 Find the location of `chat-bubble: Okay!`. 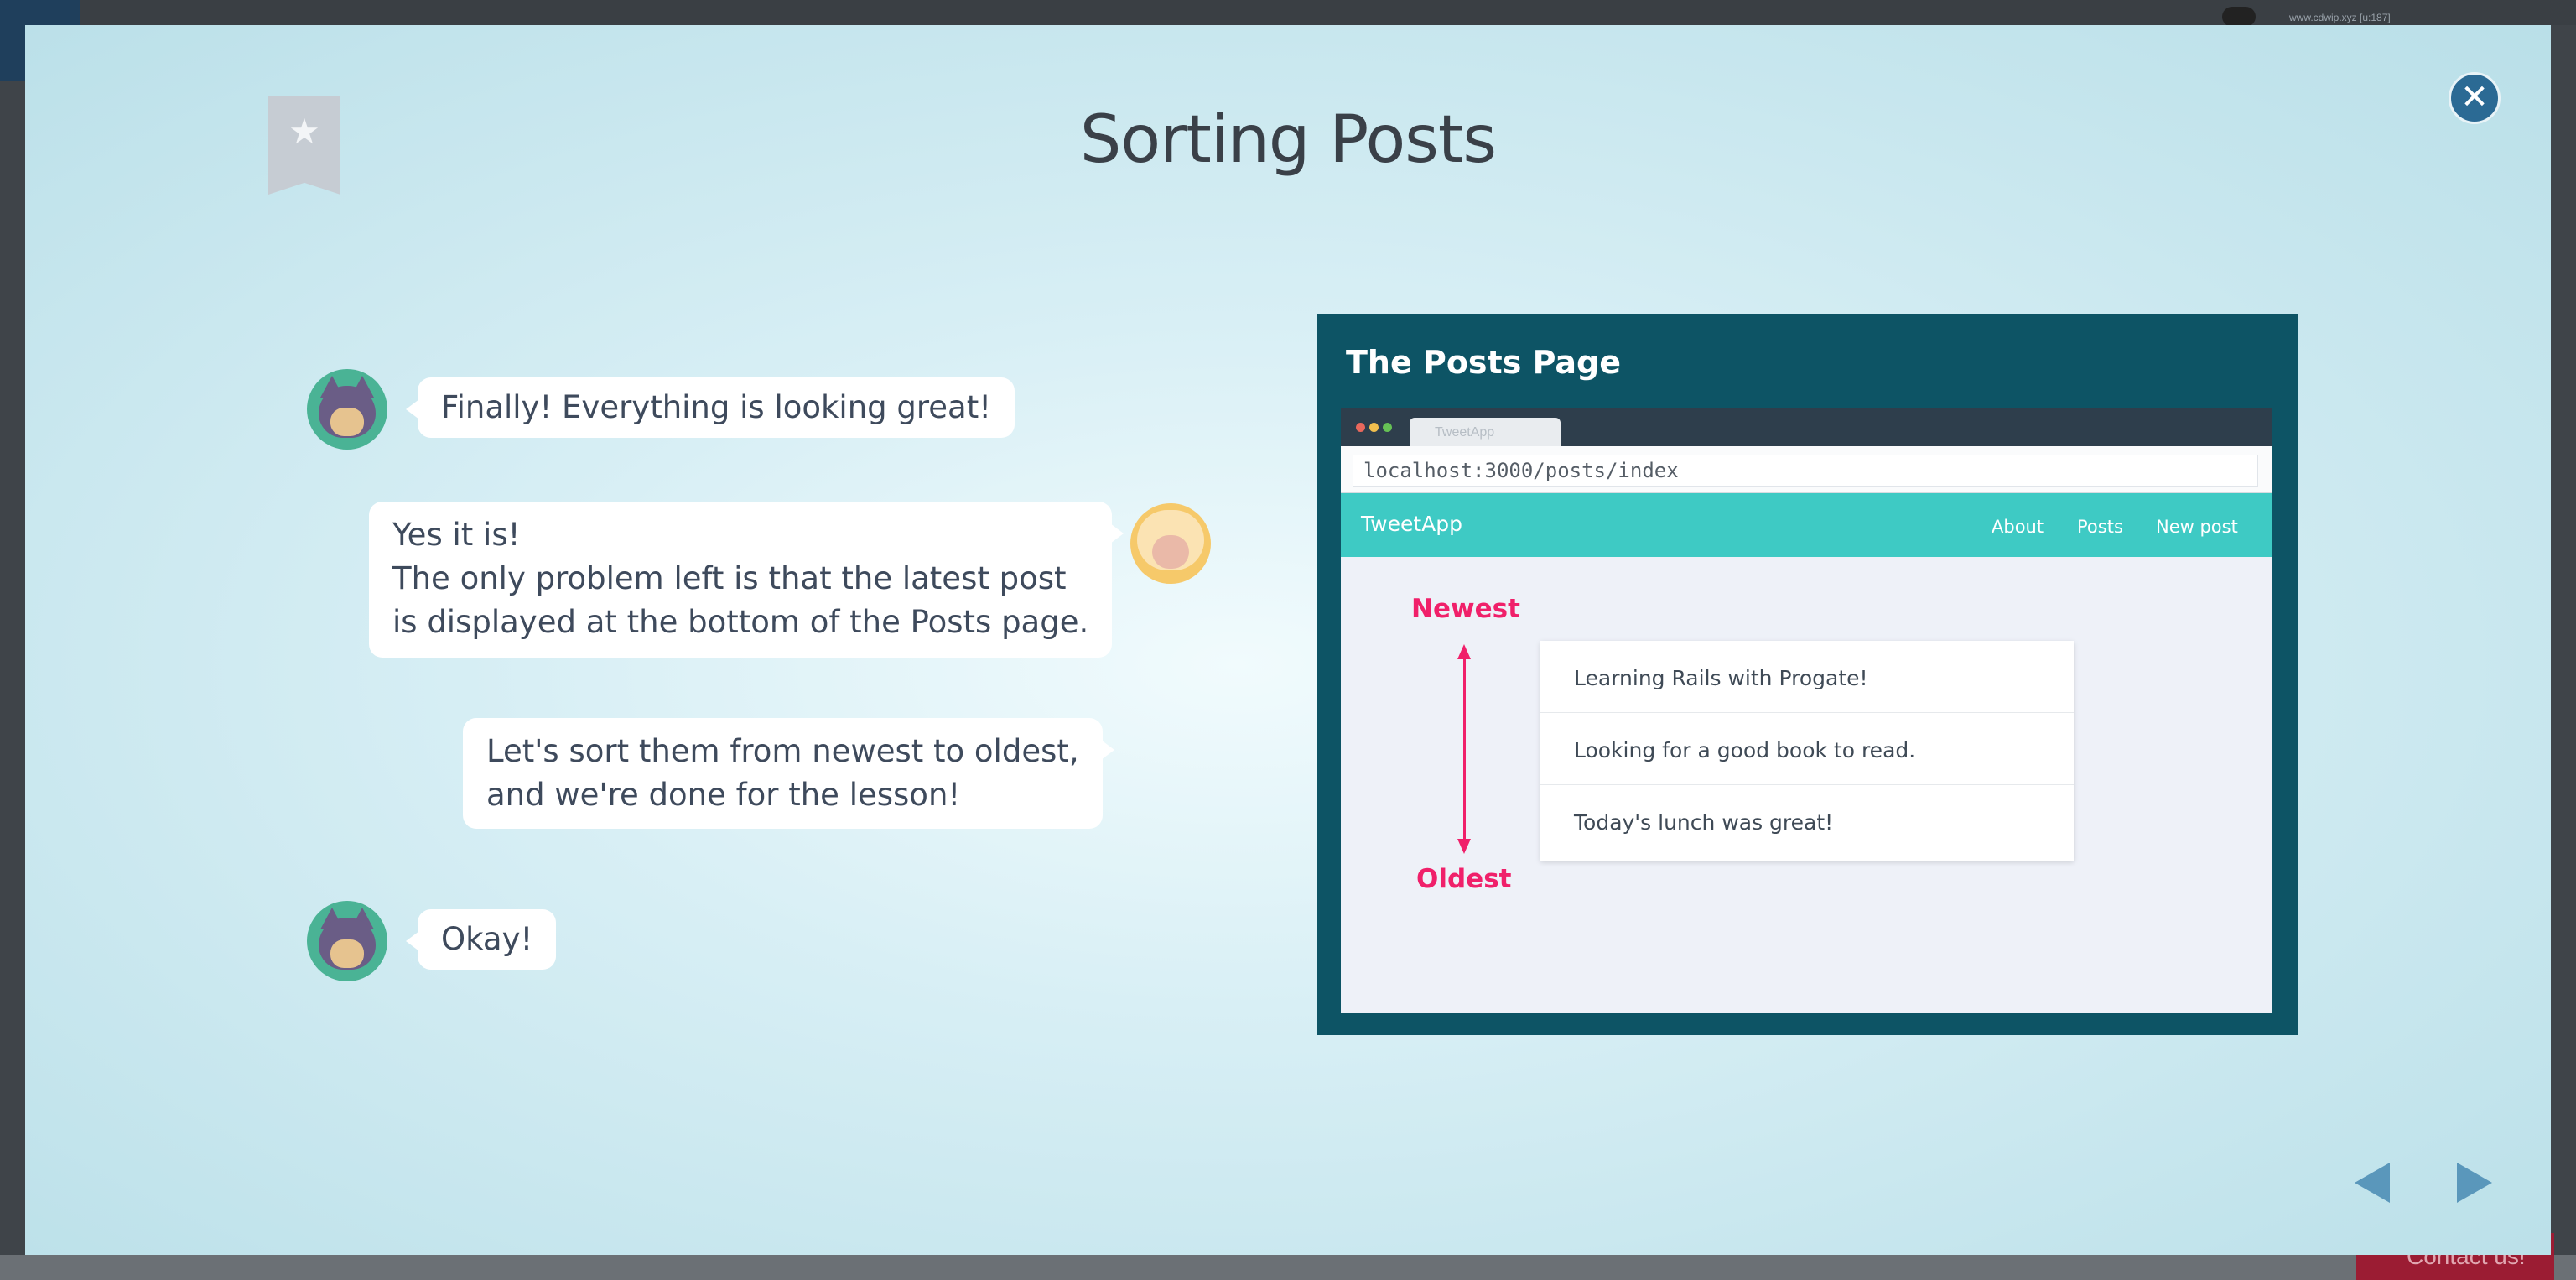

chat-bubble: Okay! is located at coordinates (481, 939).